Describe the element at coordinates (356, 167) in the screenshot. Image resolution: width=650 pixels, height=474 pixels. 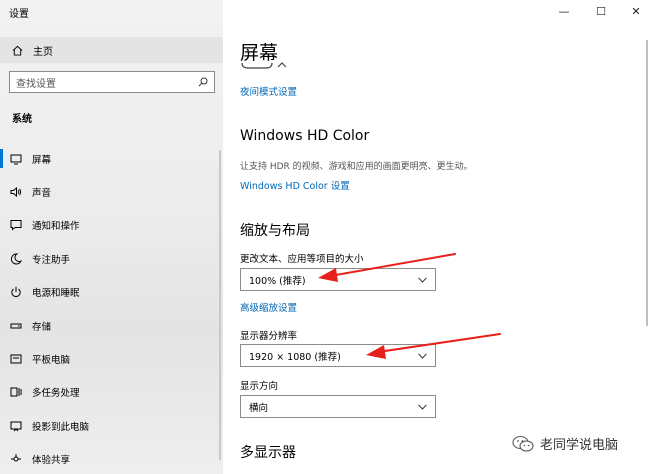
I see `hdr-description: 让支持 HDR 的视频、游戏和应用的画面更明亮、更生动。` at that location.